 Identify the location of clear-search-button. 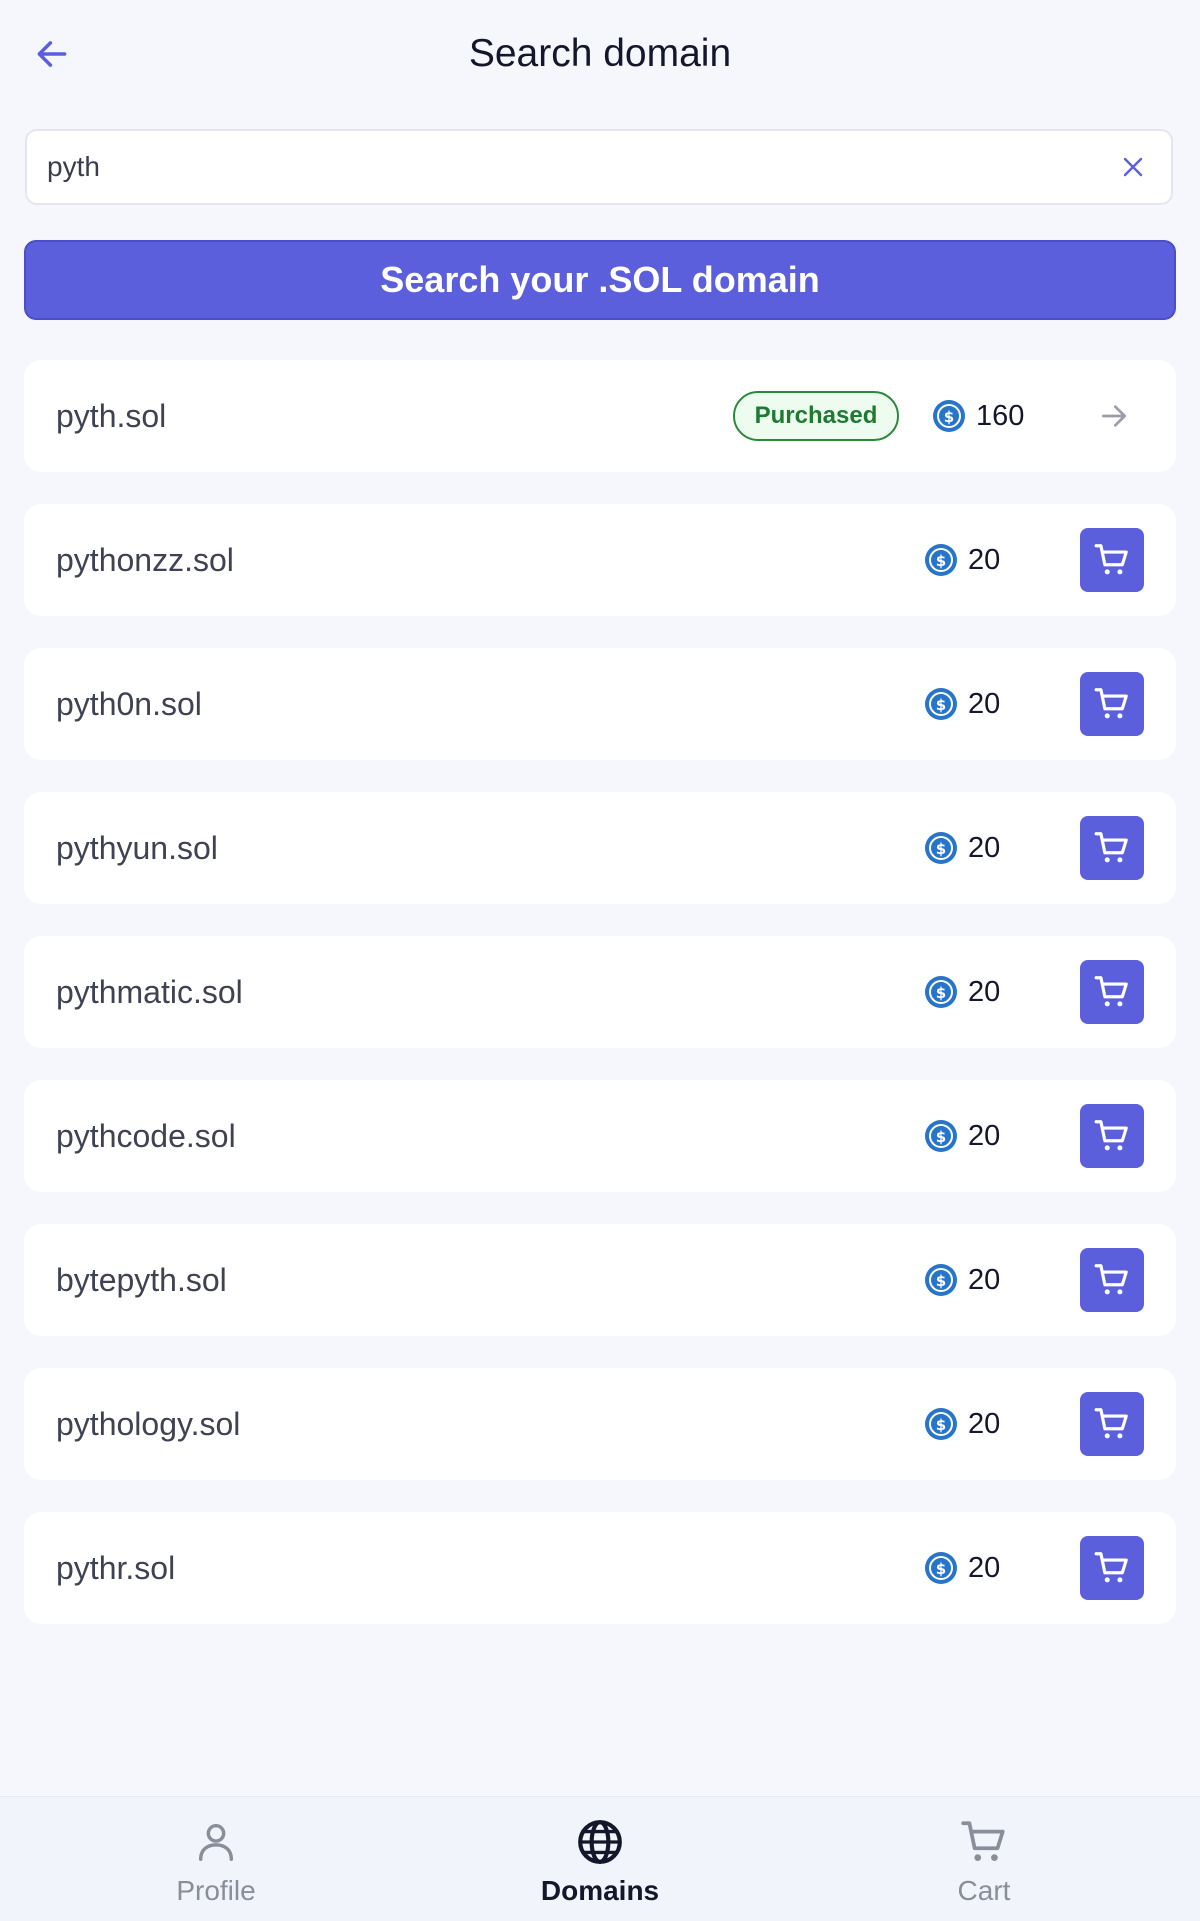
(1133, 167).